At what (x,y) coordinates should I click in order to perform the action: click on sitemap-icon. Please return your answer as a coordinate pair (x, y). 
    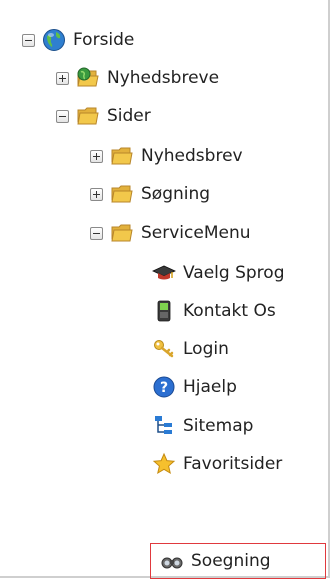
    Looking at the image, I should click on (163, 425).